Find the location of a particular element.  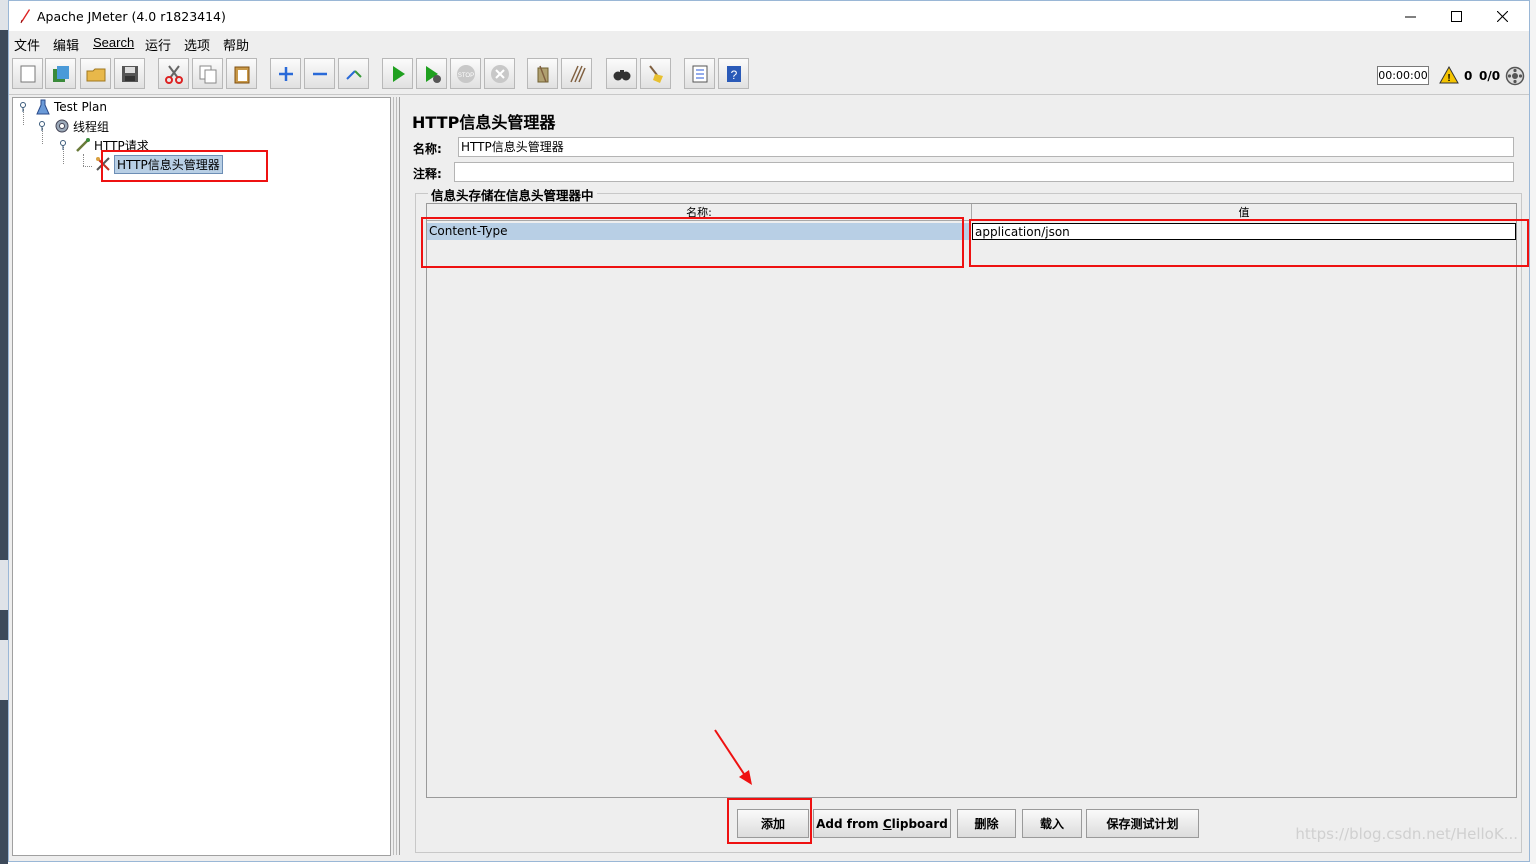

save-button is located at coordinates (129, 73).